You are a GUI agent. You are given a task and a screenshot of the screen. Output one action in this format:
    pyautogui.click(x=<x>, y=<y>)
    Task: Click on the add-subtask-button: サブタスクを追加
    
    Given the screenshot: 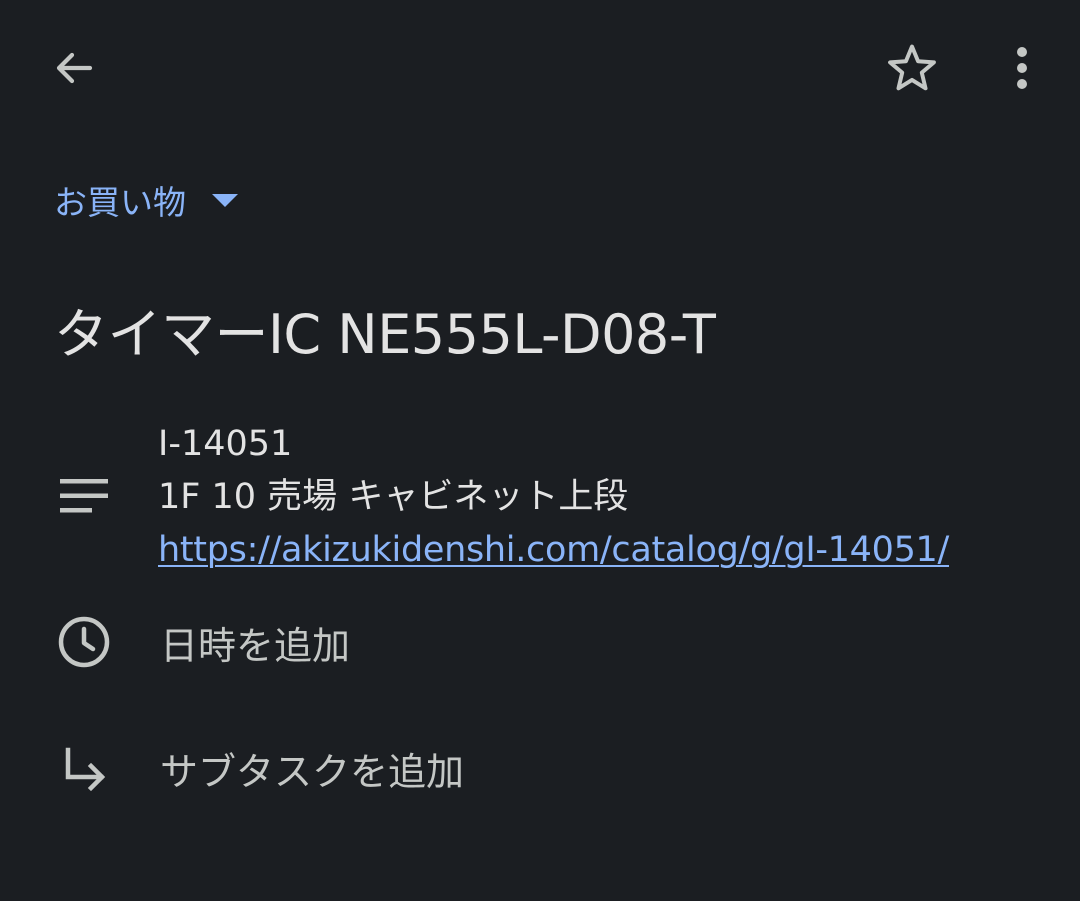 What is the action you would take?
    pyautogui.click(x=257, y=768)
    